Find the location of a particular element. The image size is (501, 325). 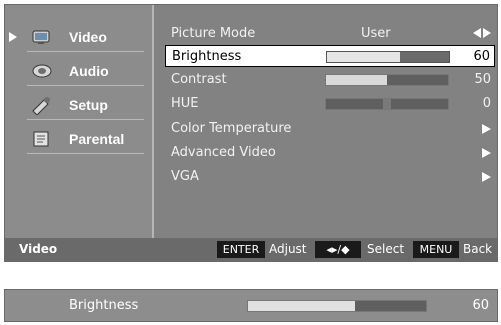

brightness-label: Brightness is located at coordinates (207, 56).